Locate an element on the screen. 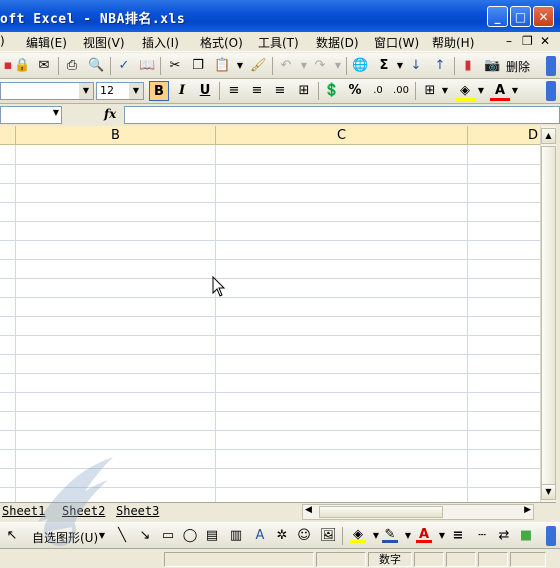  clipart-icon: ☺ is located at coordinates (304, 536).